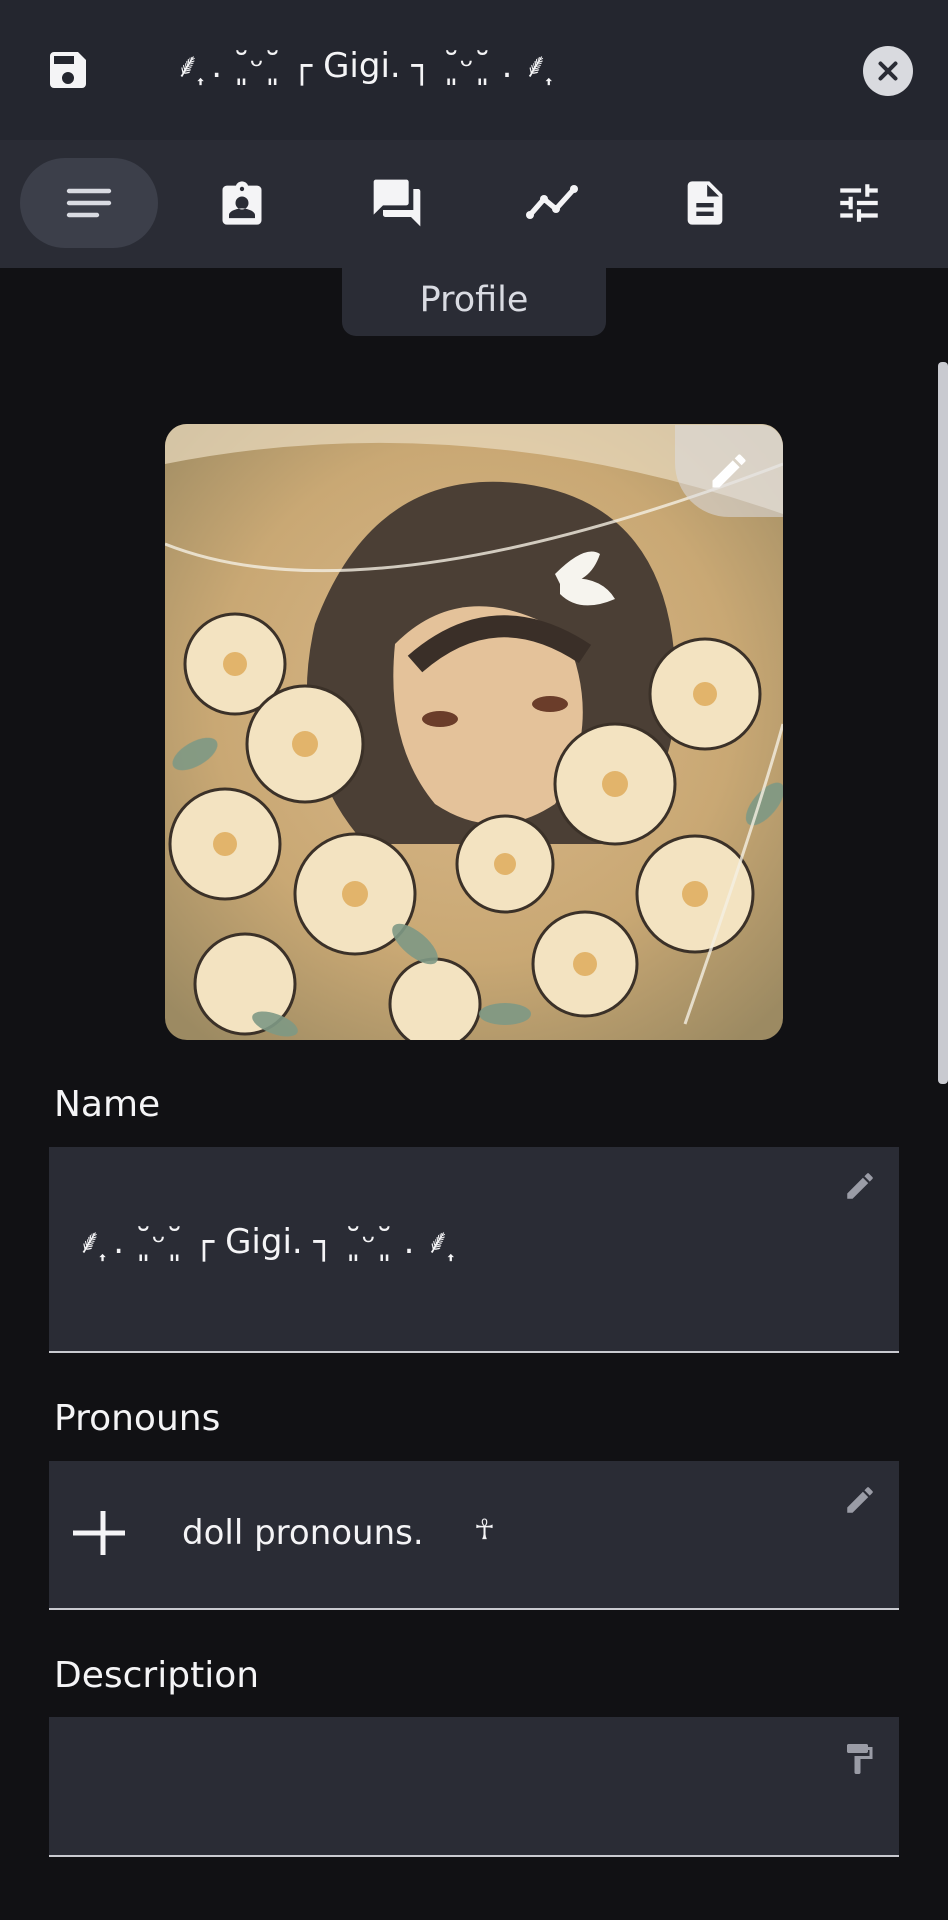 This screenshot has height=1920, width=948. Describe the element at coordinates (474, 204) in the screenshot. I see `tab-bar` at that location.